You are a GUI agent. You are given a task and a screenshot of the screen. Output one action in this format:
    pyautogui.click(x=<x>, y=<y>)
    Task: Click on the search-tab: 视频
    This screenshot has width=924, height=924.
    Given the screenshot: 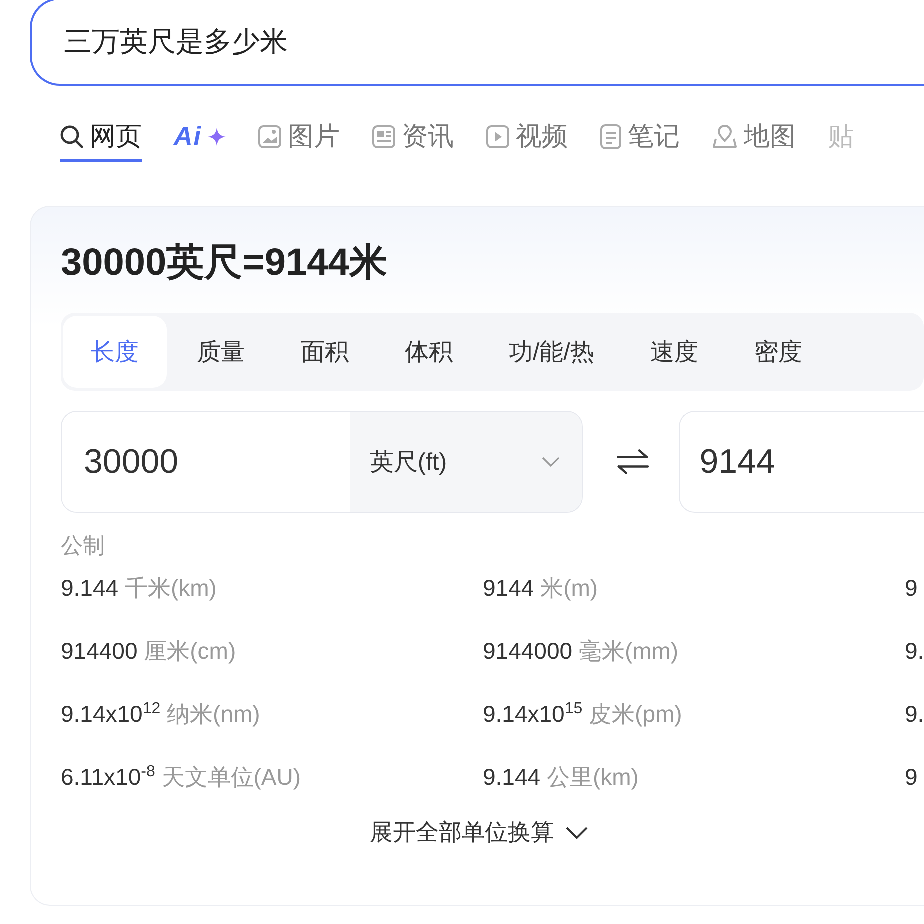 What is the action you would take?
    pyautogui.click(x=527, y=138)
    